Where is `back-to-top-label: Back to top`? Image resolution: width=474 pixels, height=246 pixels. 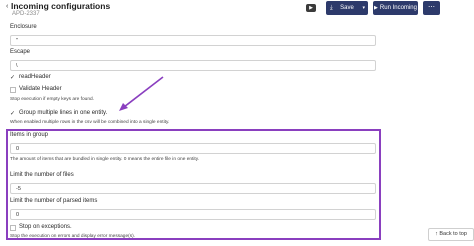
back-to-top-label: Back to top is located at coordinates (453, 234).